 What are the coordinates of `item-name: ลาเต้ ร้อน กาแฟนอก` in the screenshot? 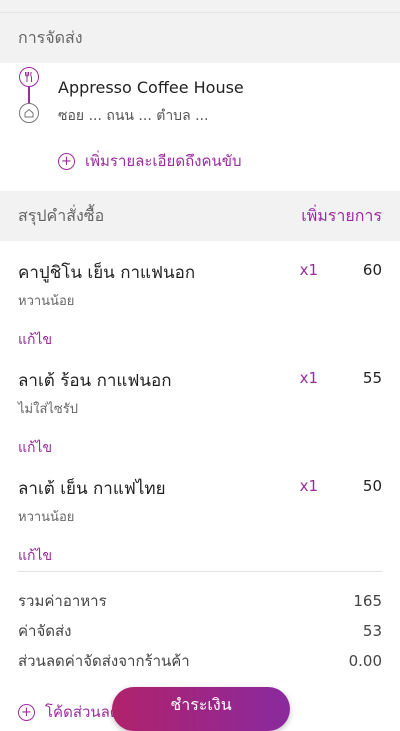 It's located at (95, 381).